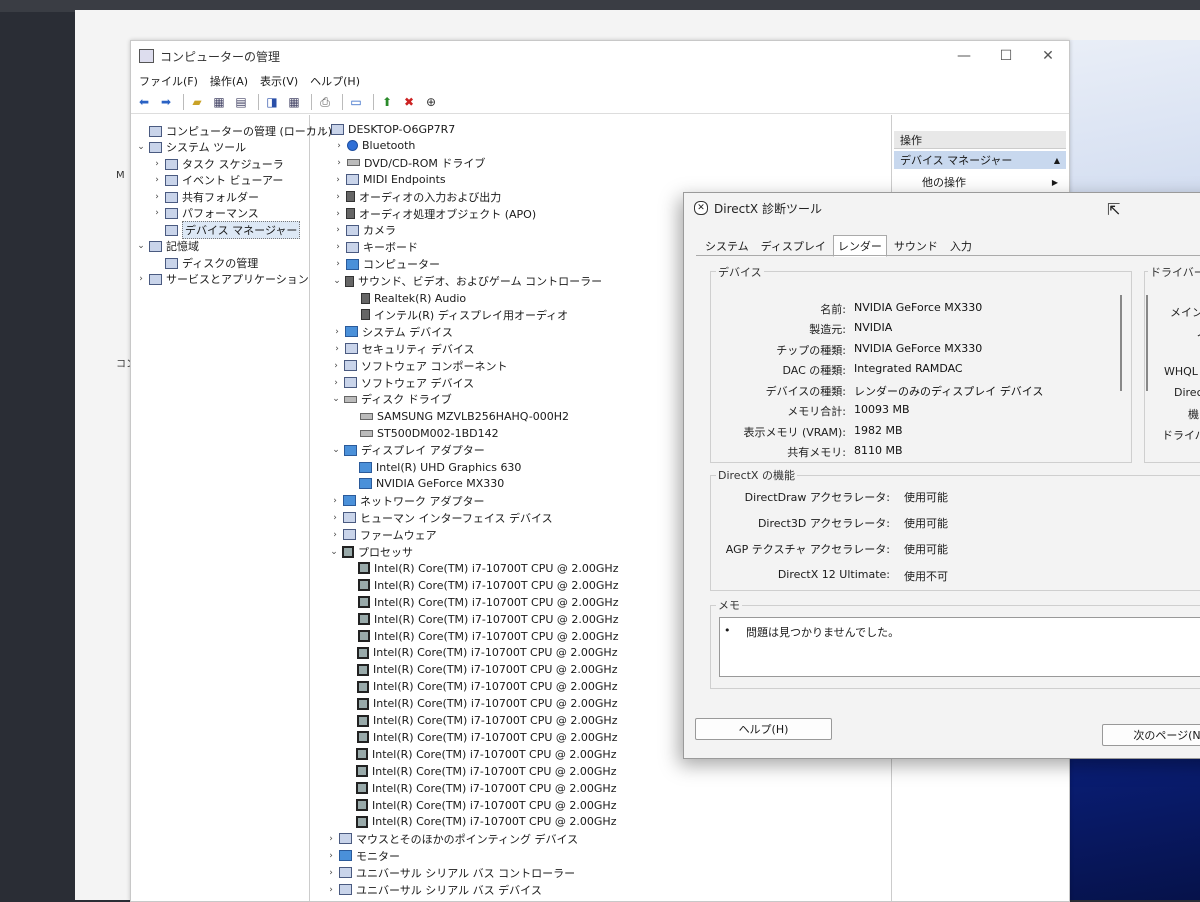 Image resolution: width=1200 pixels, height=902 pixels. Describe the element at coordinates (406, 298) in the screenshot. I see `device-tree-node: Realtek(R) Audio` at that location.